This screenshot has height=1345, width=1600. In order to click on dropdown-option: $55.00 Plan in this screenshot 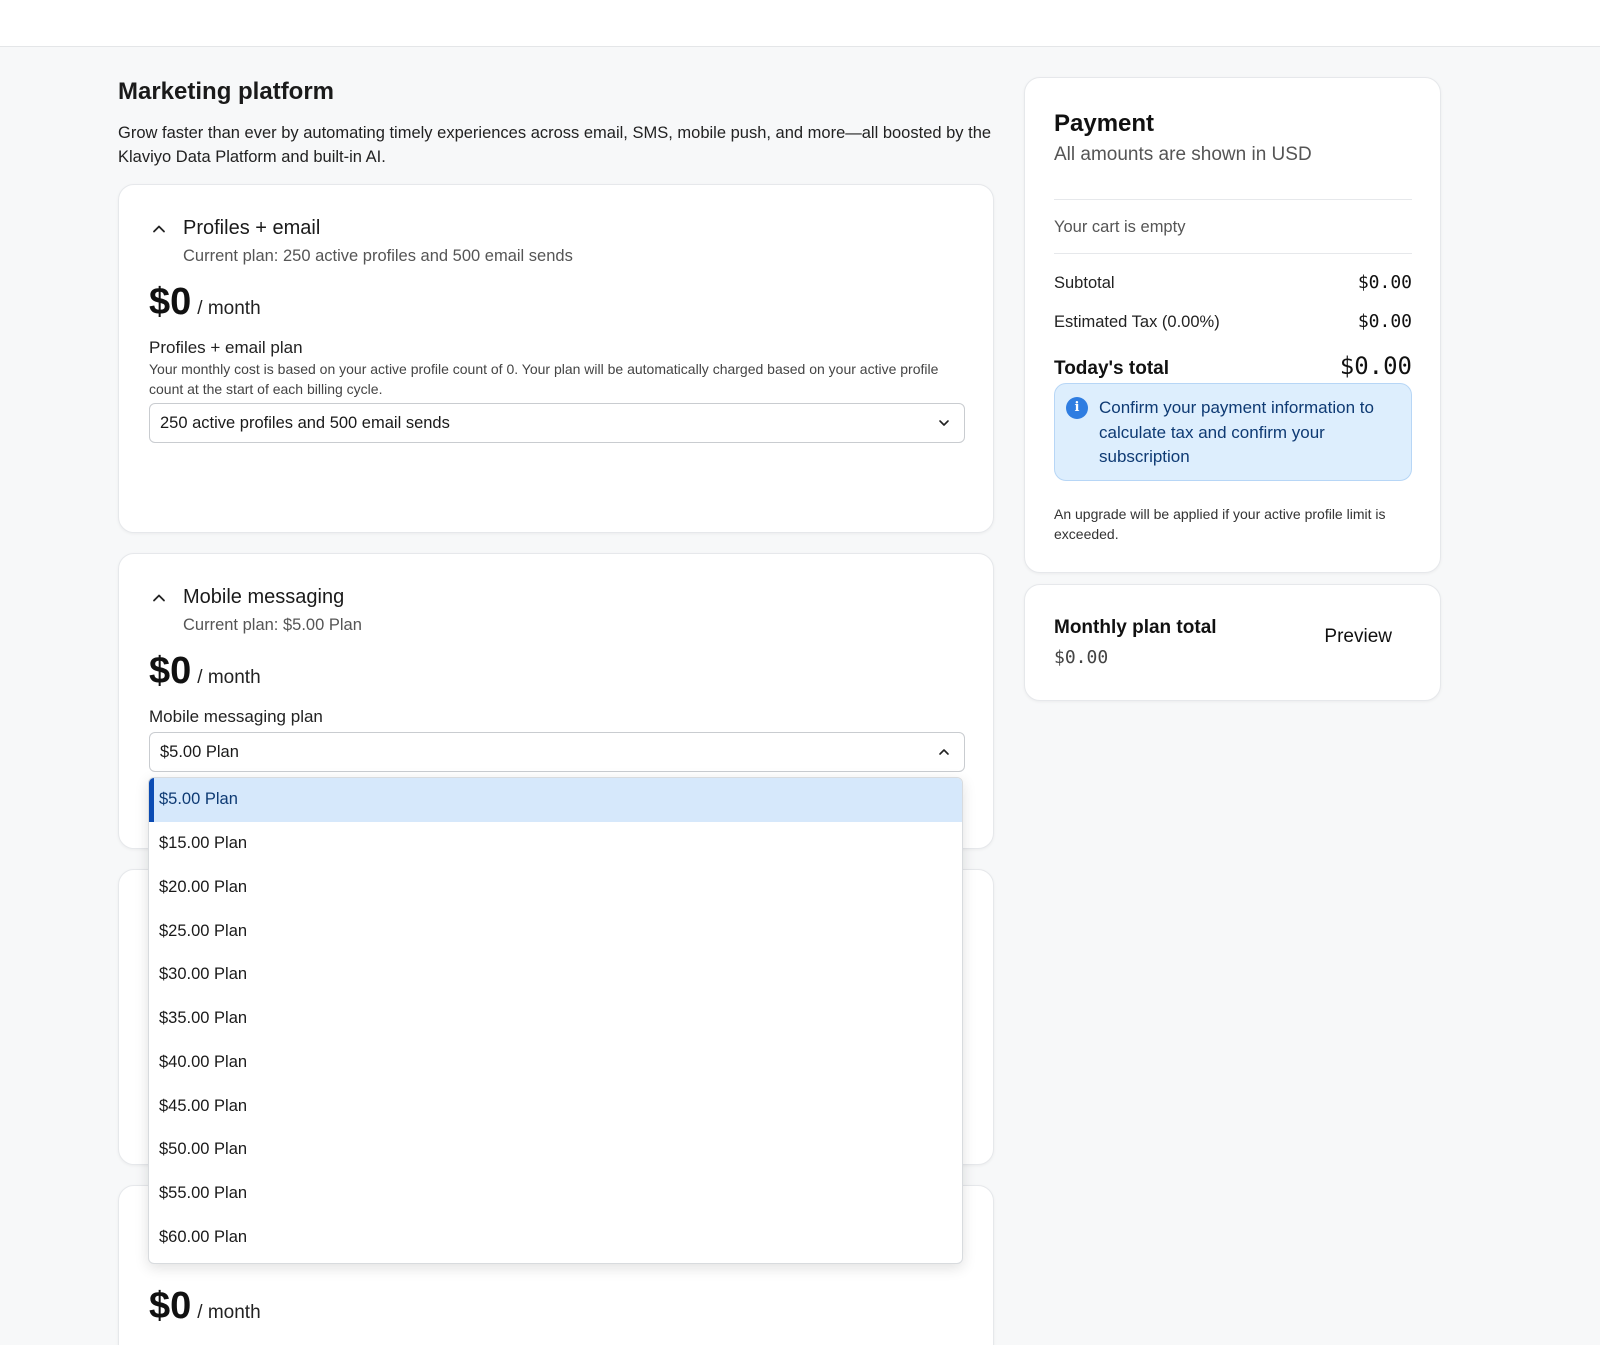, I will do `click(555, 1194)`.